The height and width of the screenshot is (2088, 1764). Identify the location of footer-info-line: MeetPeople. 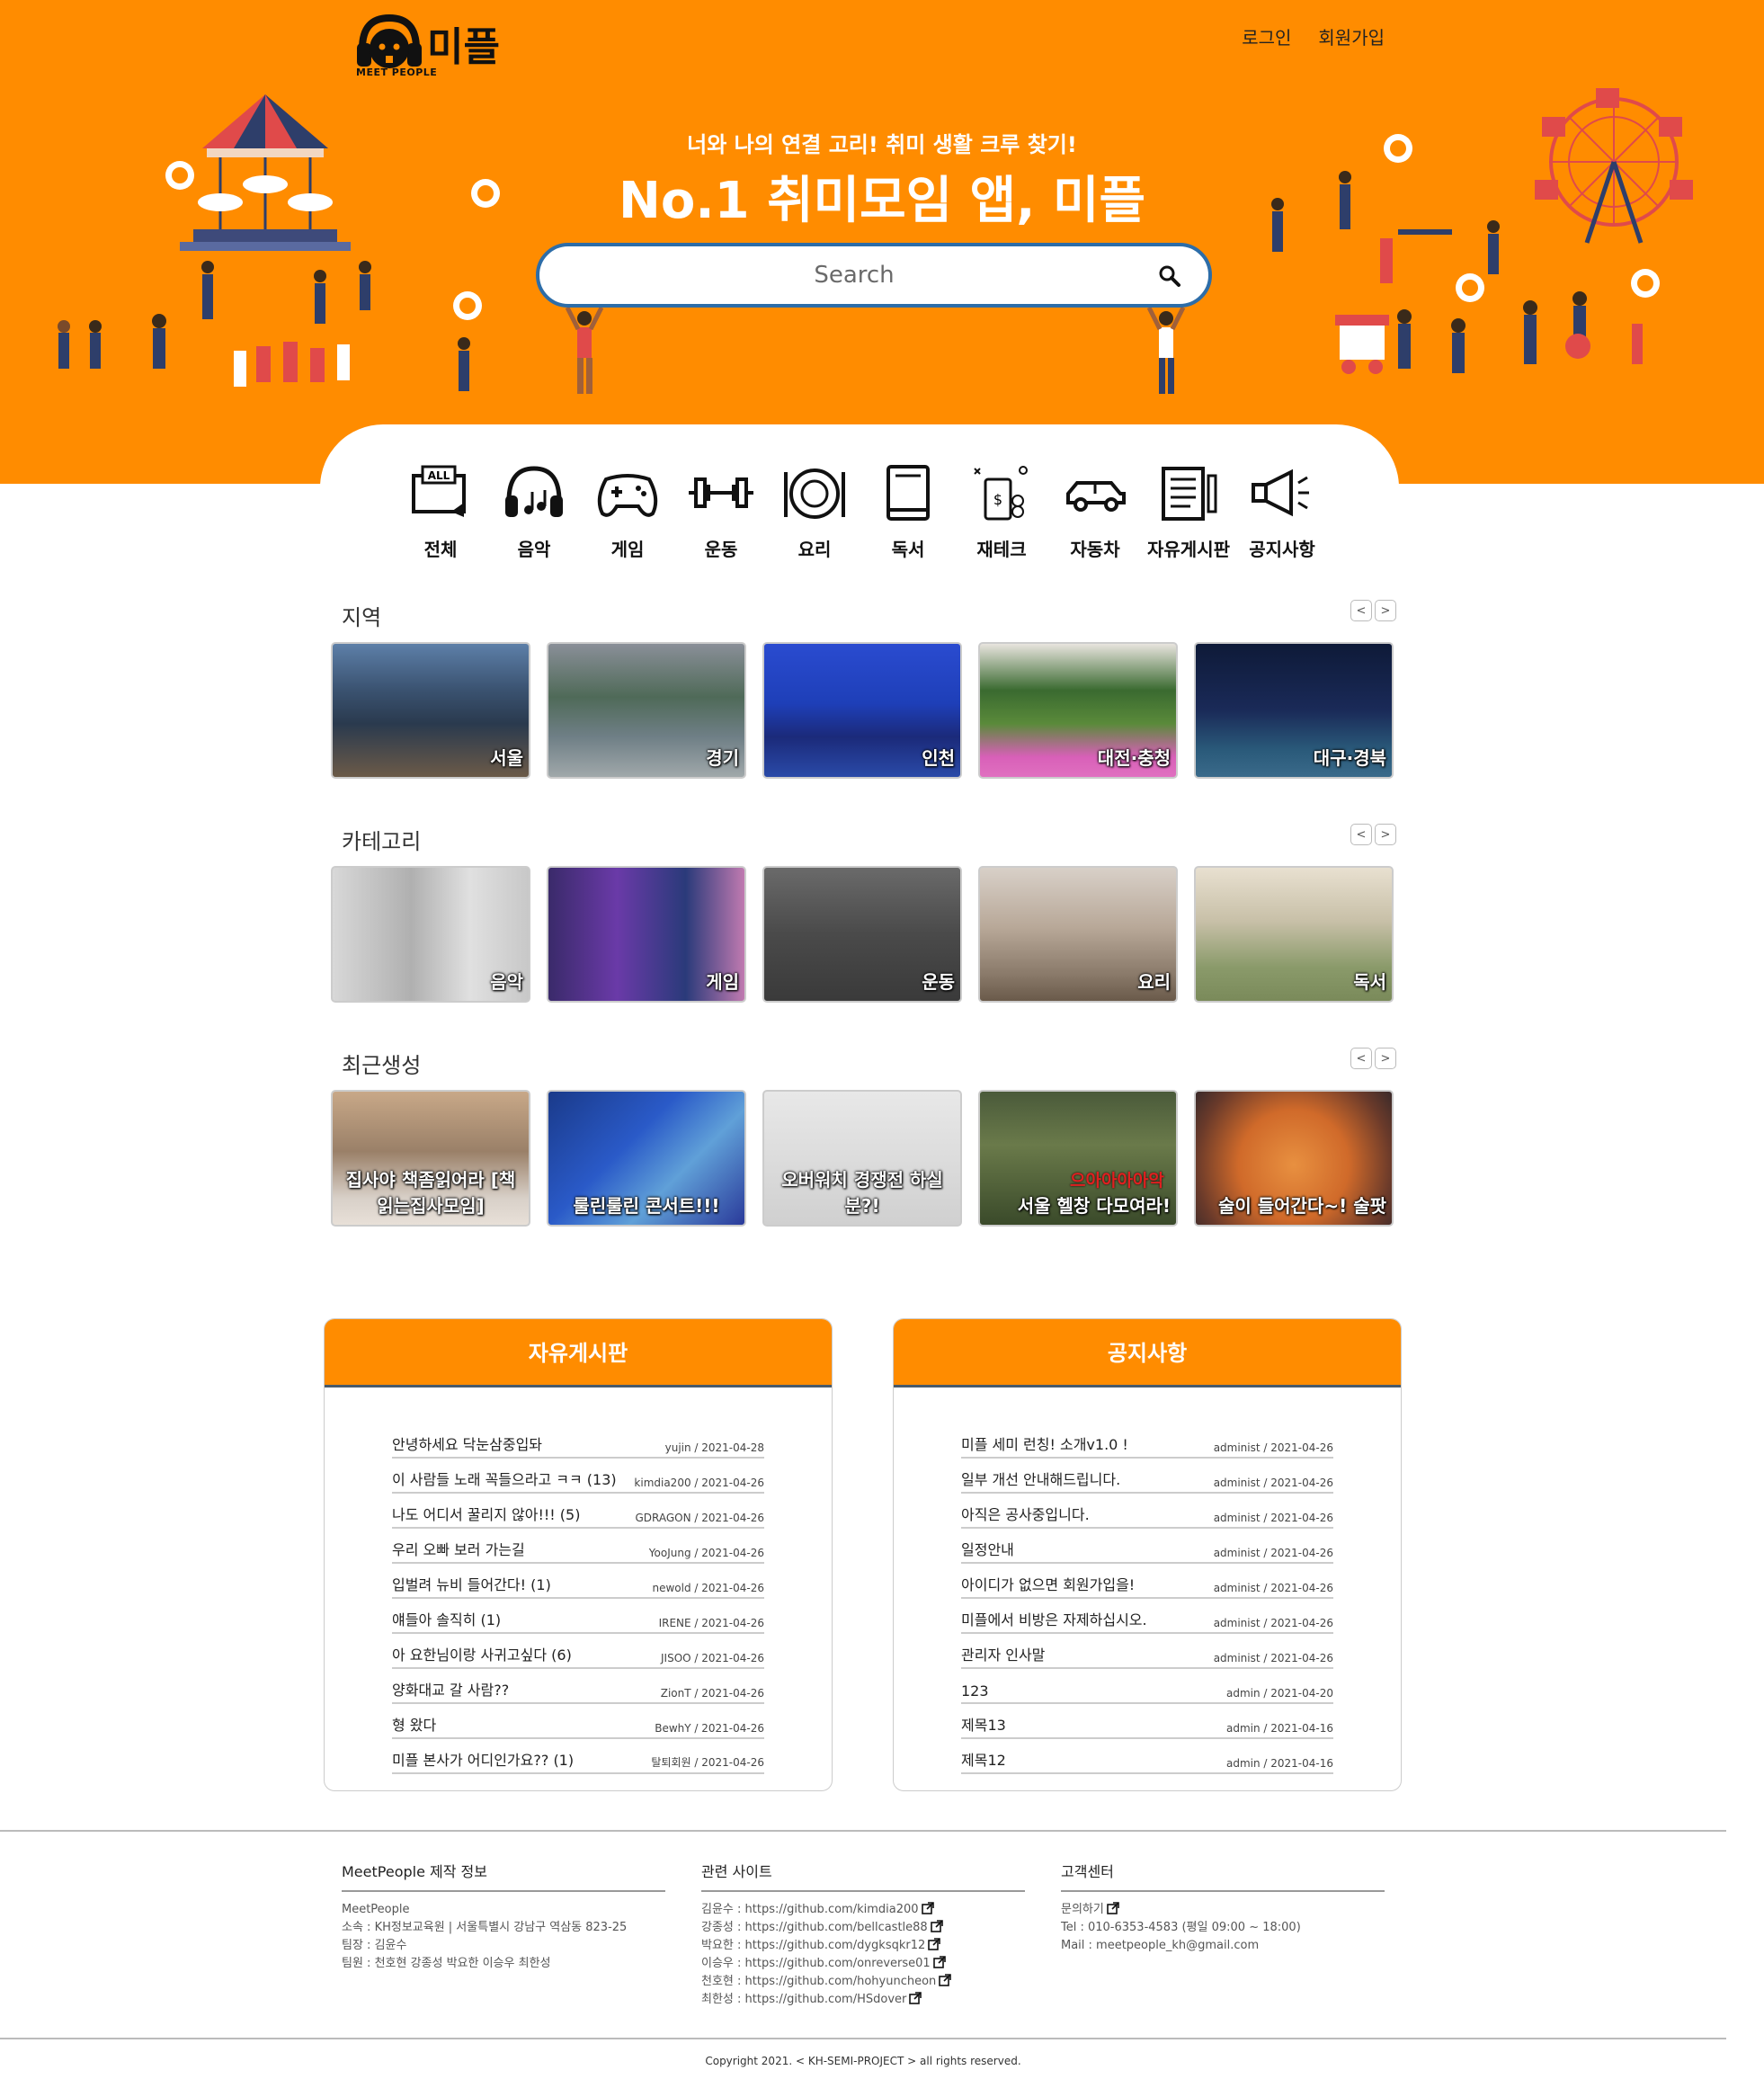
(376, 1909).